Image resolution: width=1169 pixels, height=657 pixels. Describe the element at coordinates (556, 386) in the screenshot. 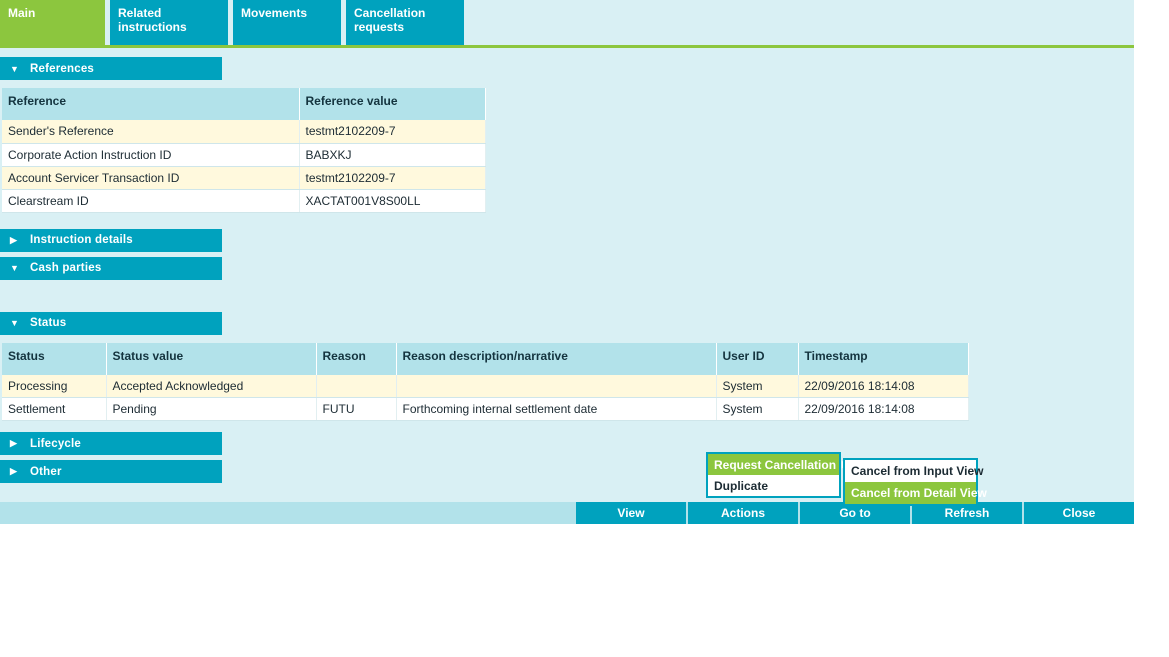

I see `cell-reason-description` at that location.